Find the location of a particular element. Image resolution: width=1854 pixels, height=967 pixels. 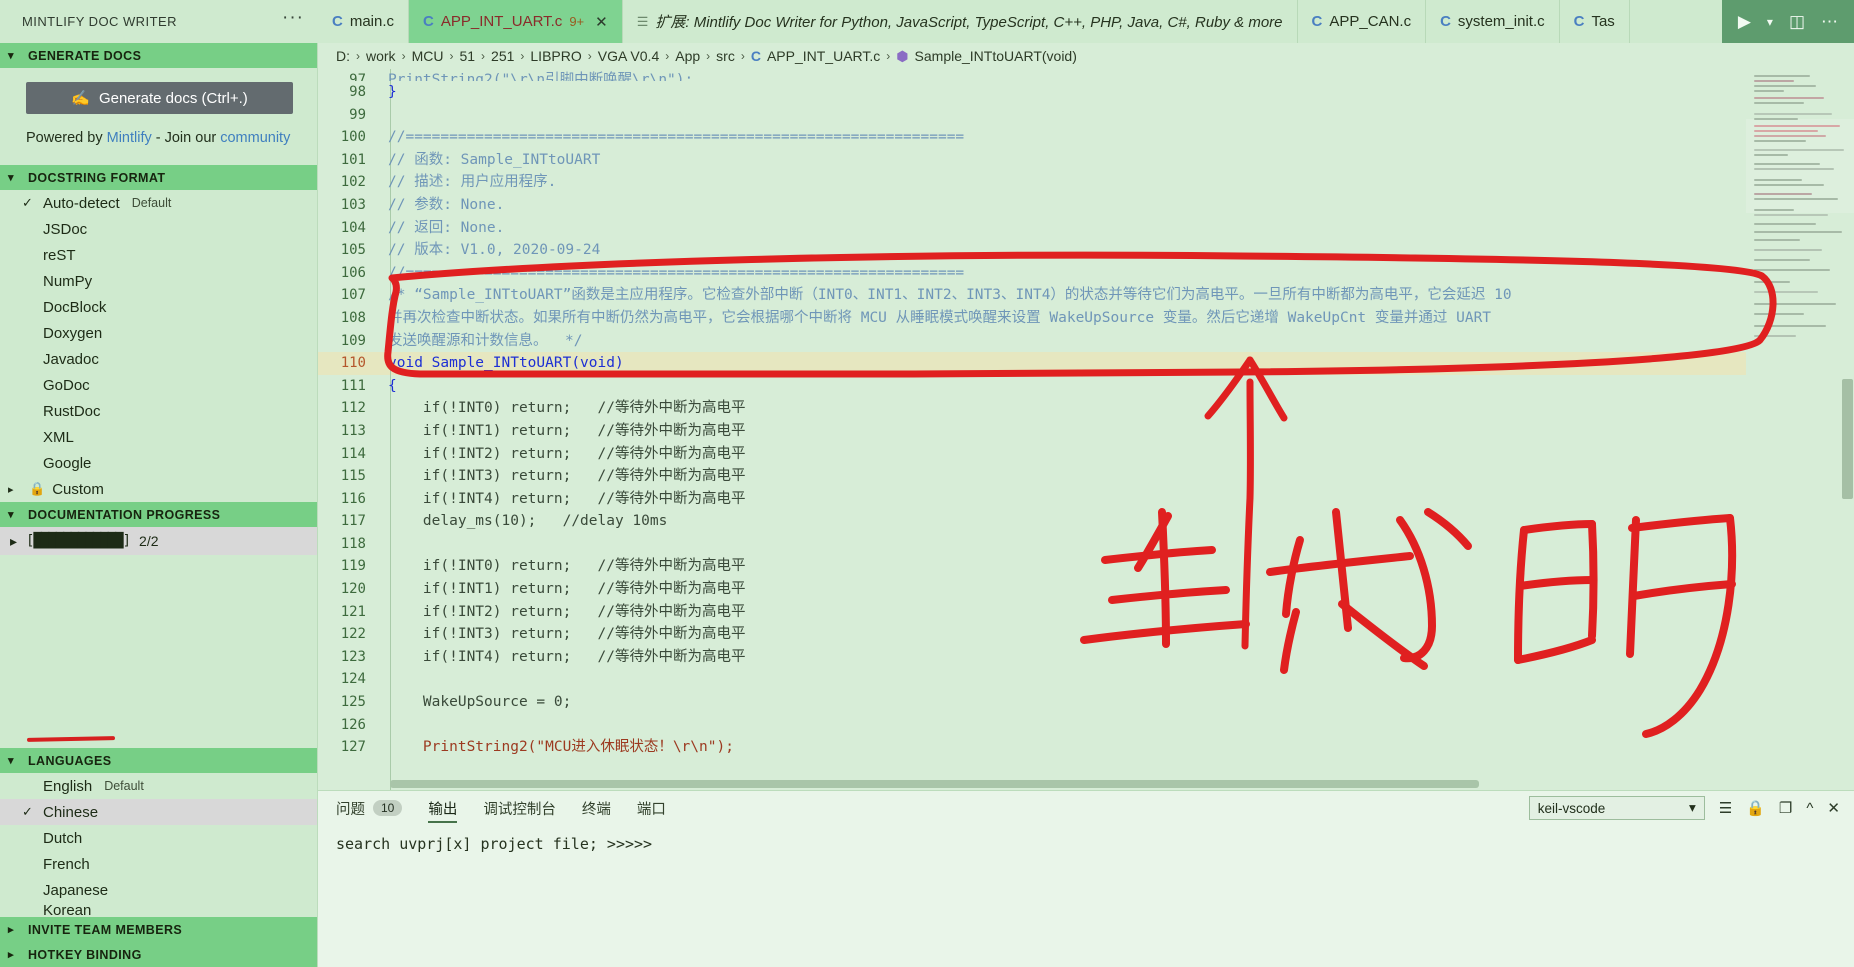

horizontal-scrollbar-thumb is located at coordinates (935, 784).